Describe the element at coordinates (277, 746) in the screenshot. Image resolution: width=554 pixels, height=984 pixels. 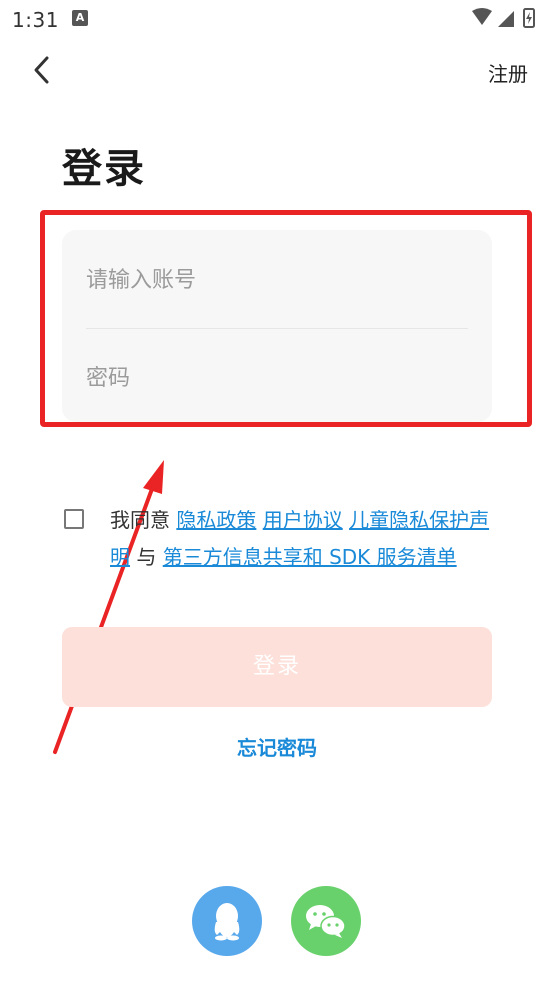
I see `forgot-password-link: 忘记密码` at that location.